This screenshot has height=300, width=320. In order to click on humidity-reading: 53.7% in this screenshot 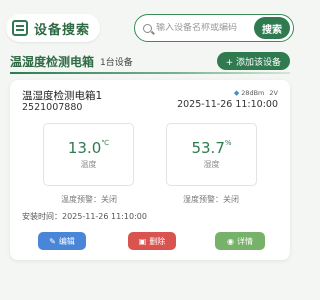, I will do `click(211, 148)`.